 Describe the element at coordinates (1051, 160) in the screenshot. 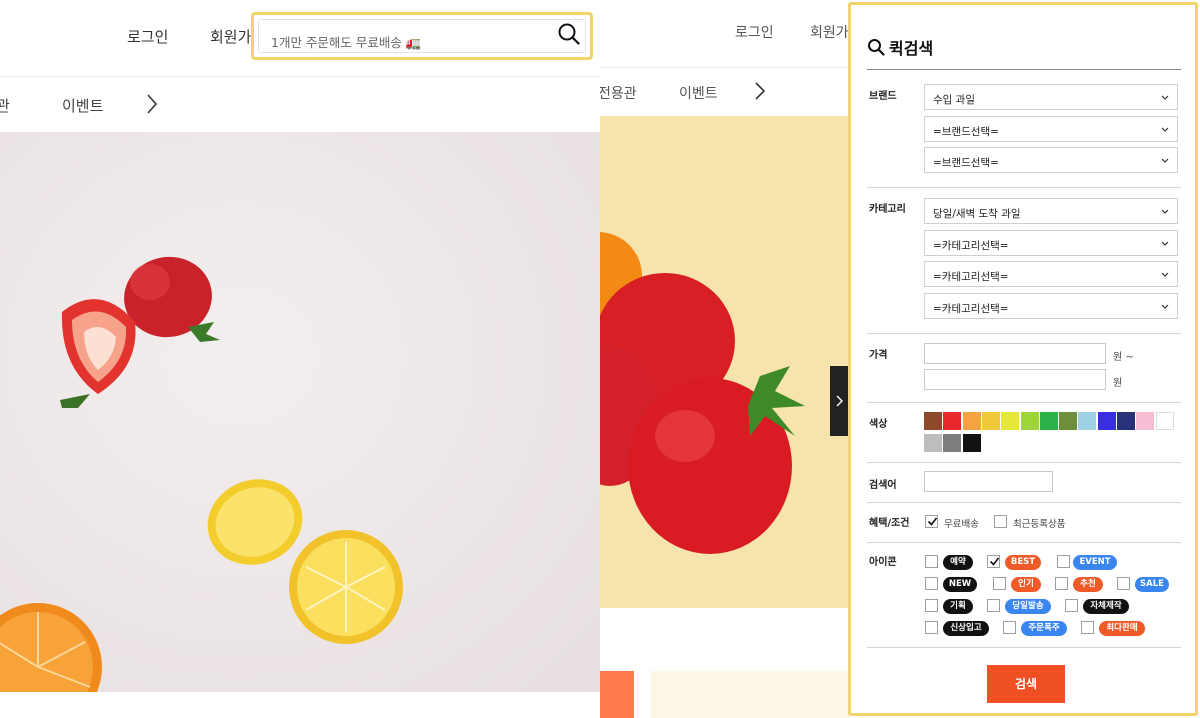

I see `brand-select-3: =브랜드선택=` at that location.